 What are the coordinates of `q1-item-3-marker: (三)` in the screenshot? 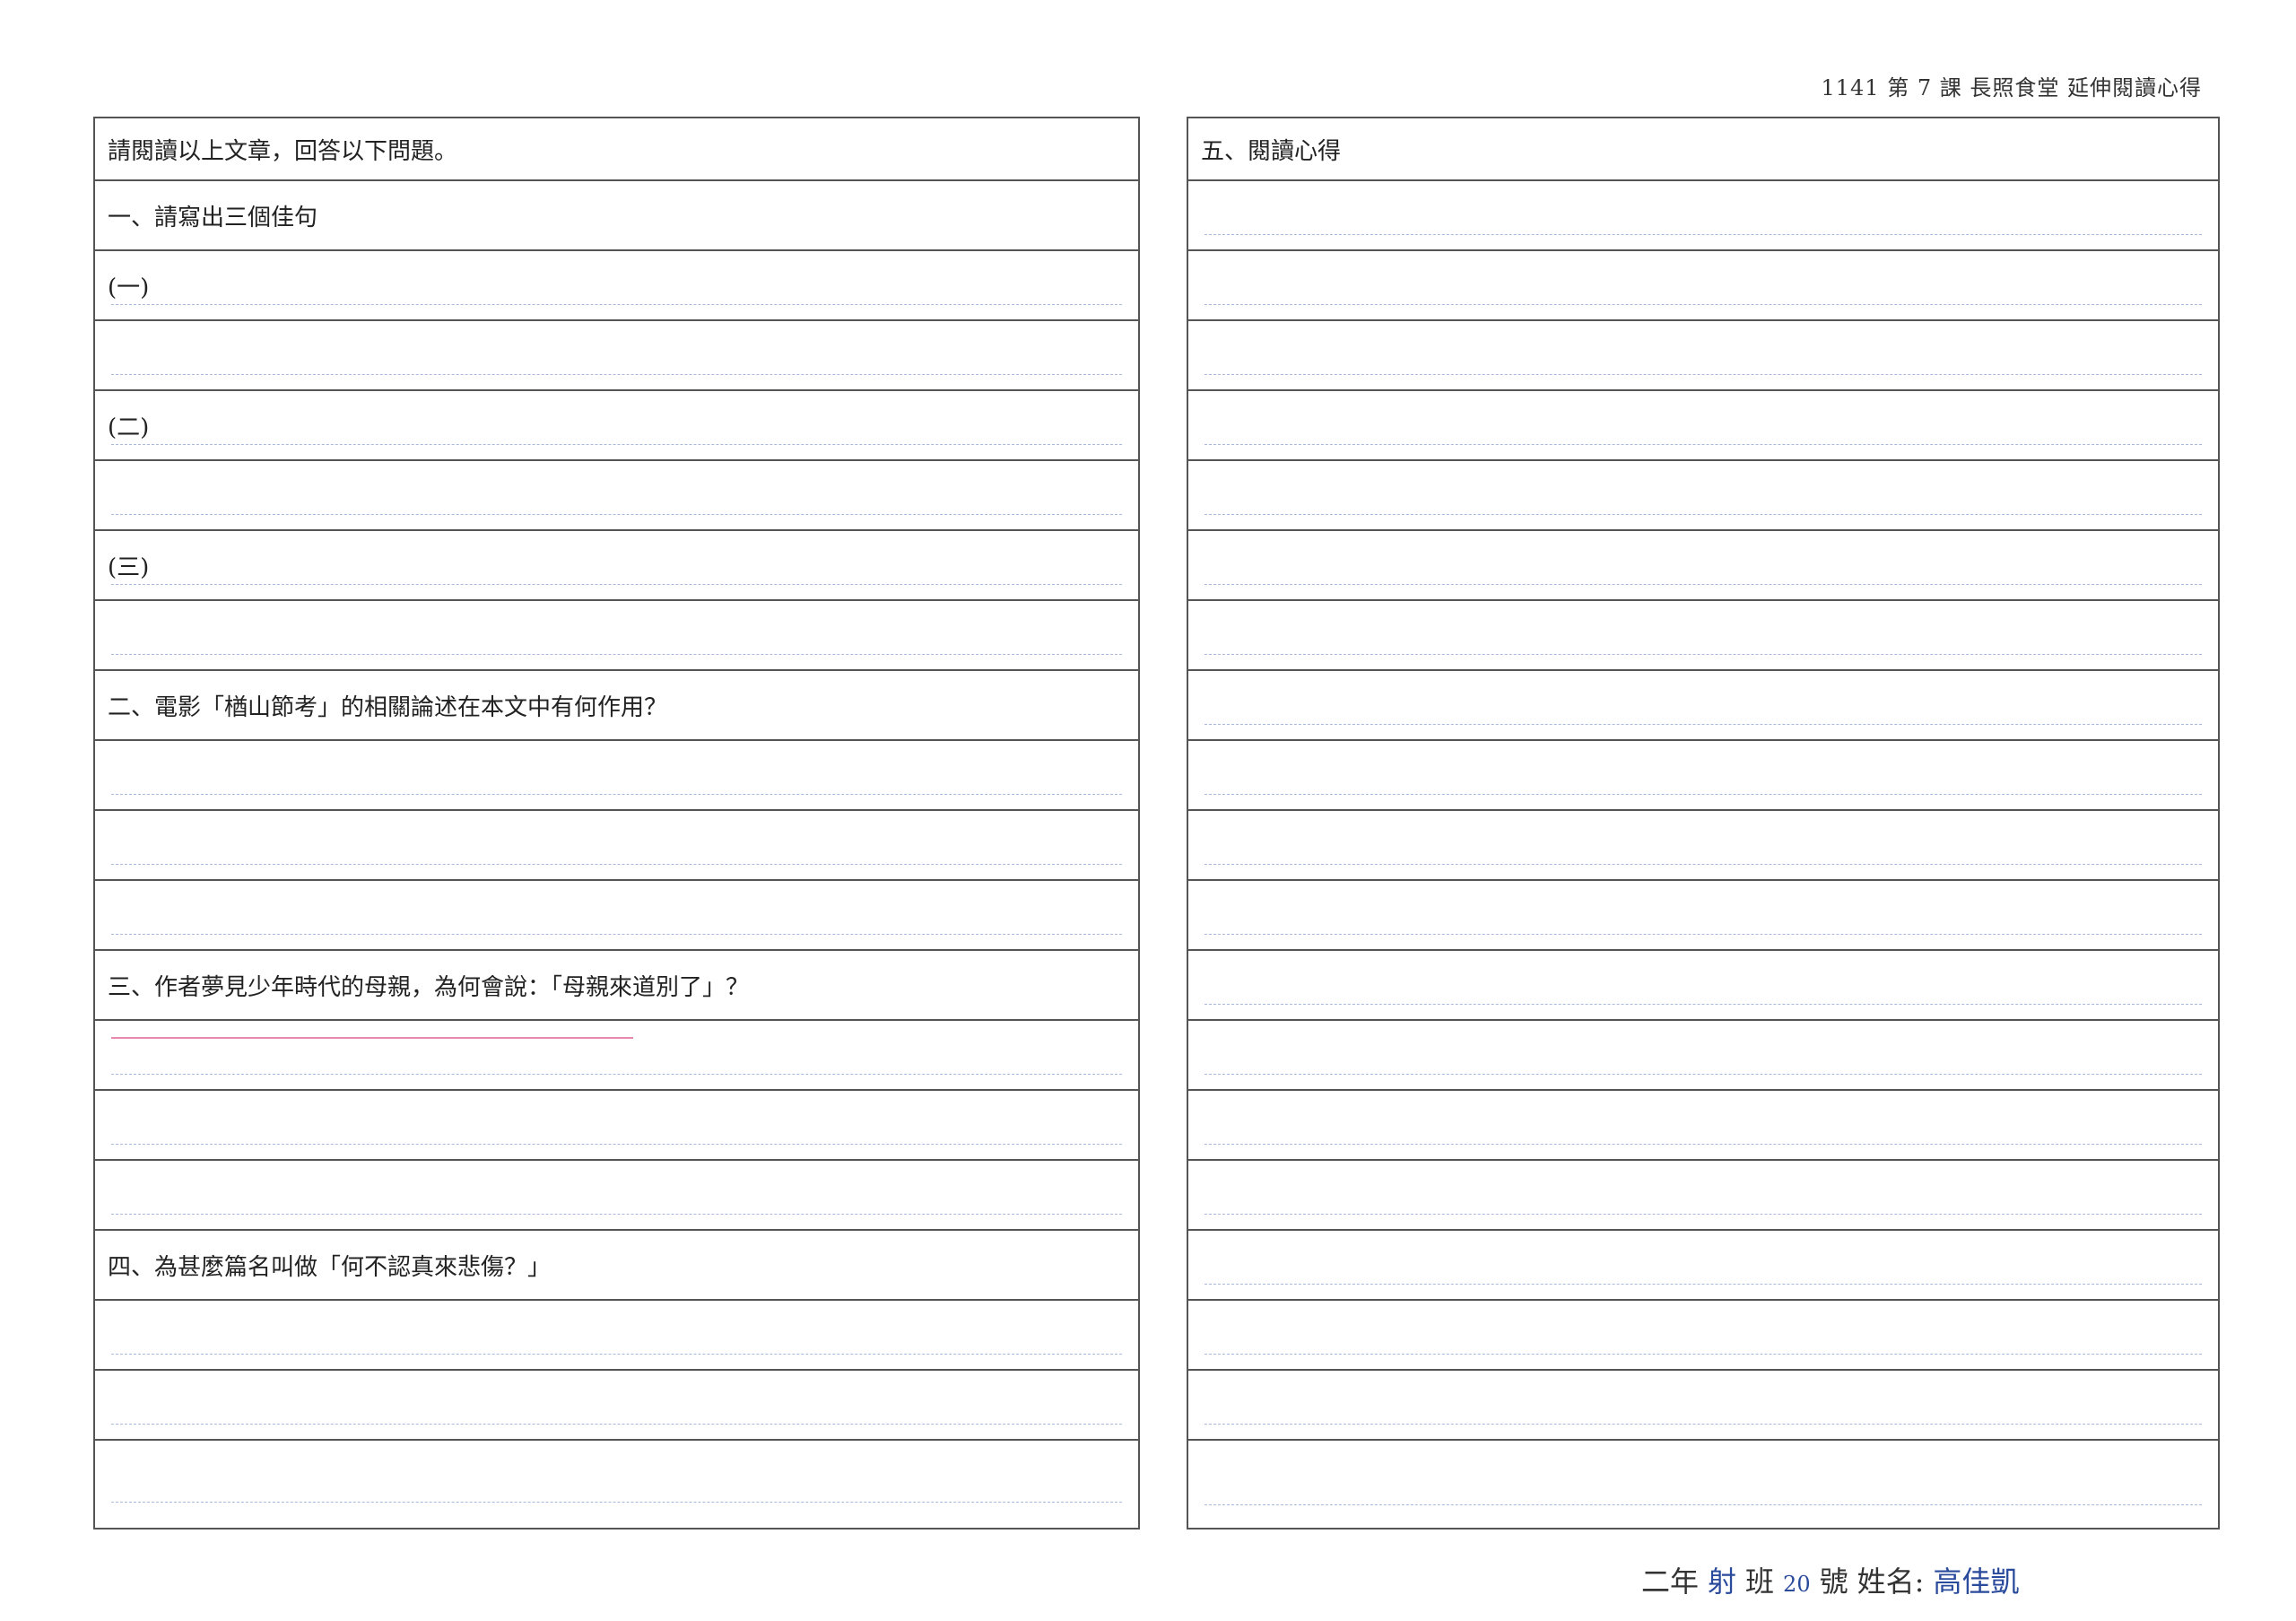 It's located at (129, 567).